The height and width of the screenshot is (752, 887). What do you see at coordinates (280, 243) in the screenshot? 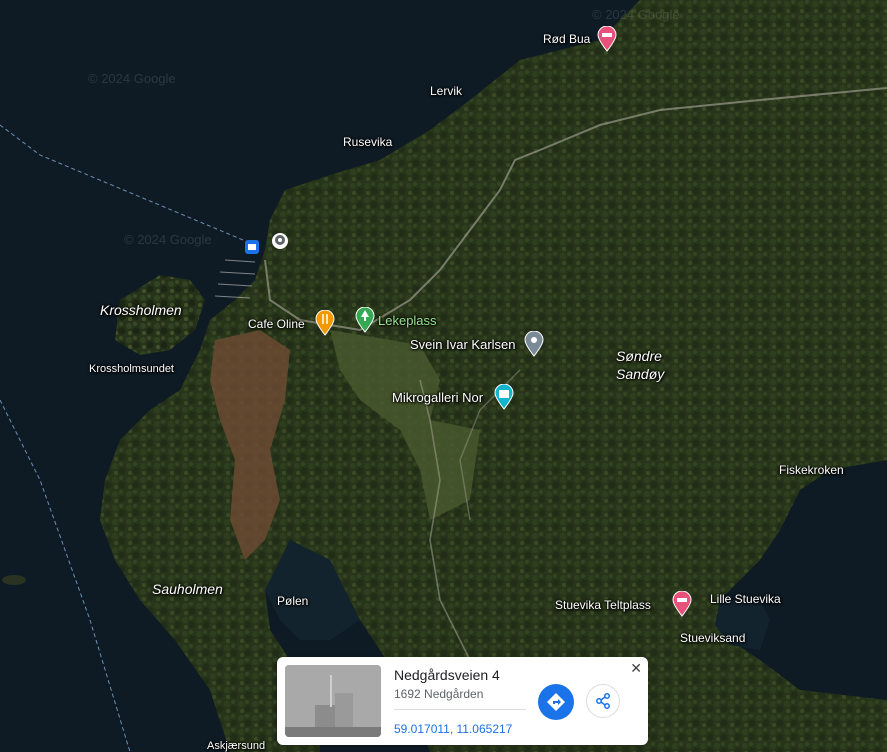
I see `selected-location-pin-icon` at bounding box center [280, 243].